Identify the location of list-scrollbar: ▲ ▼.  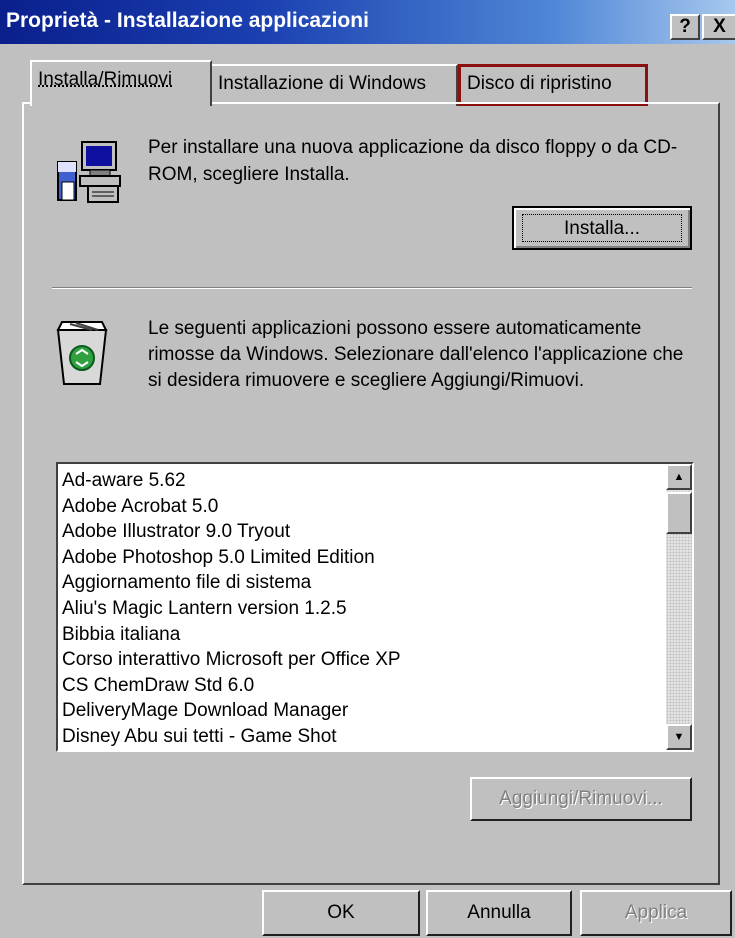
(679, 607).